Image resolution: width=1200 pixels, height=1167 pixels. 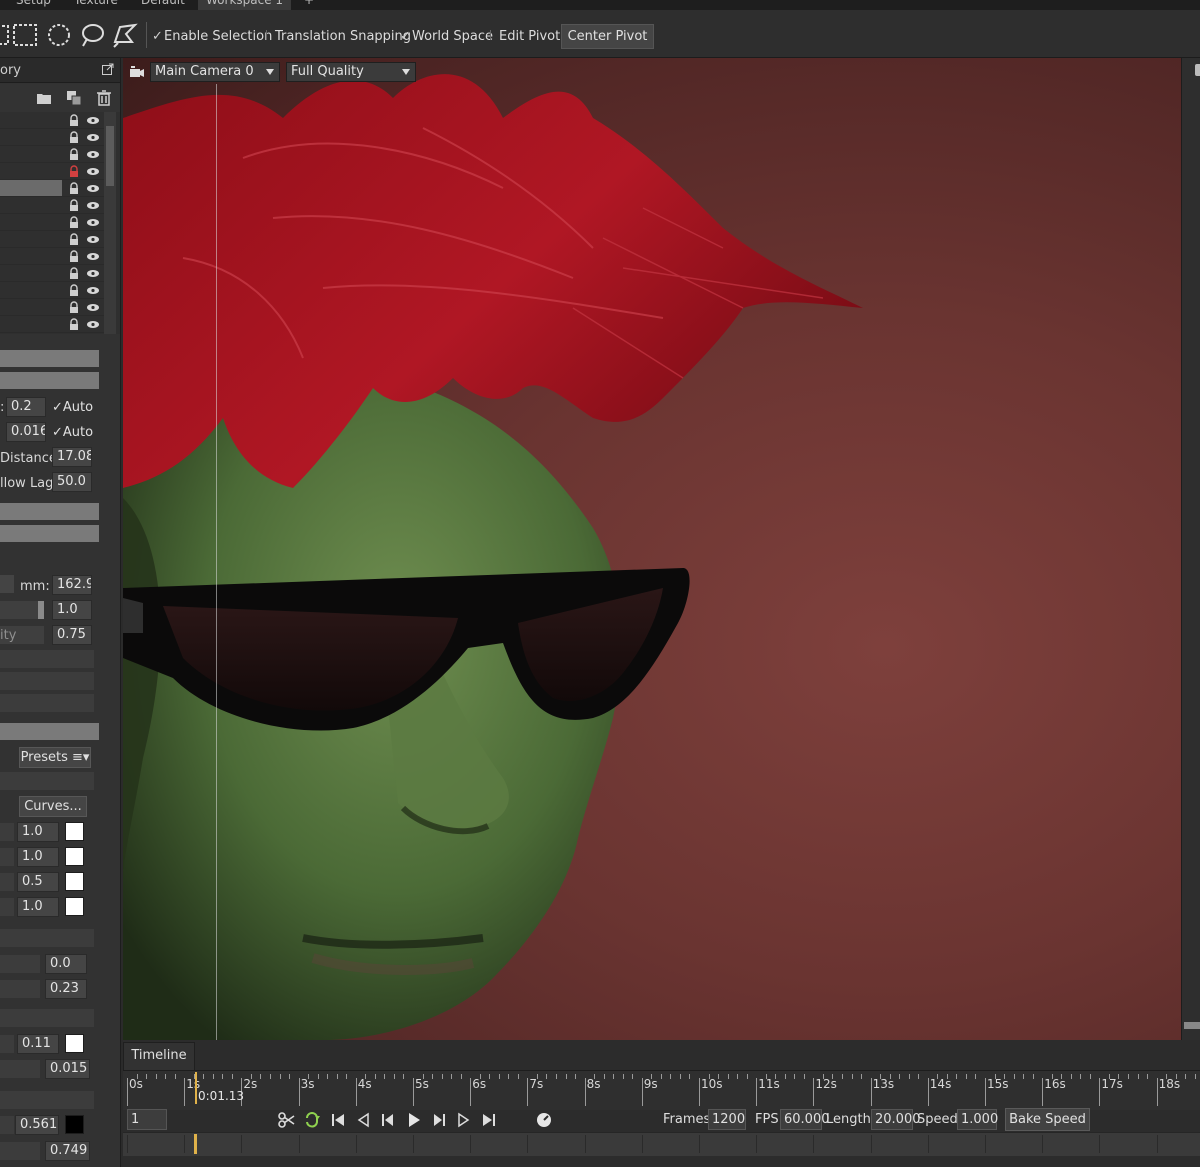 What do you see at coordinates (661, 1144) in the screenshot?
I see `timeline-track` at bounding box center [661, 1144].